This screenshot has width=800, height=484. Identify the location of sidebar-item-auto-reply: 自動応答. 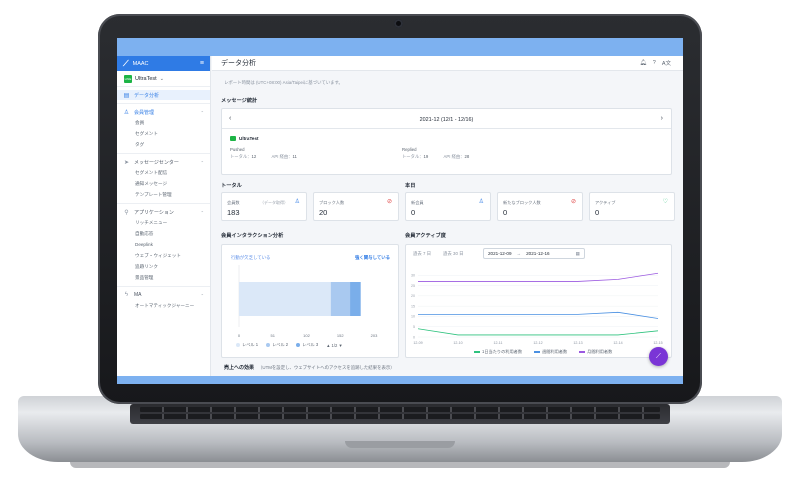
(163, 233).